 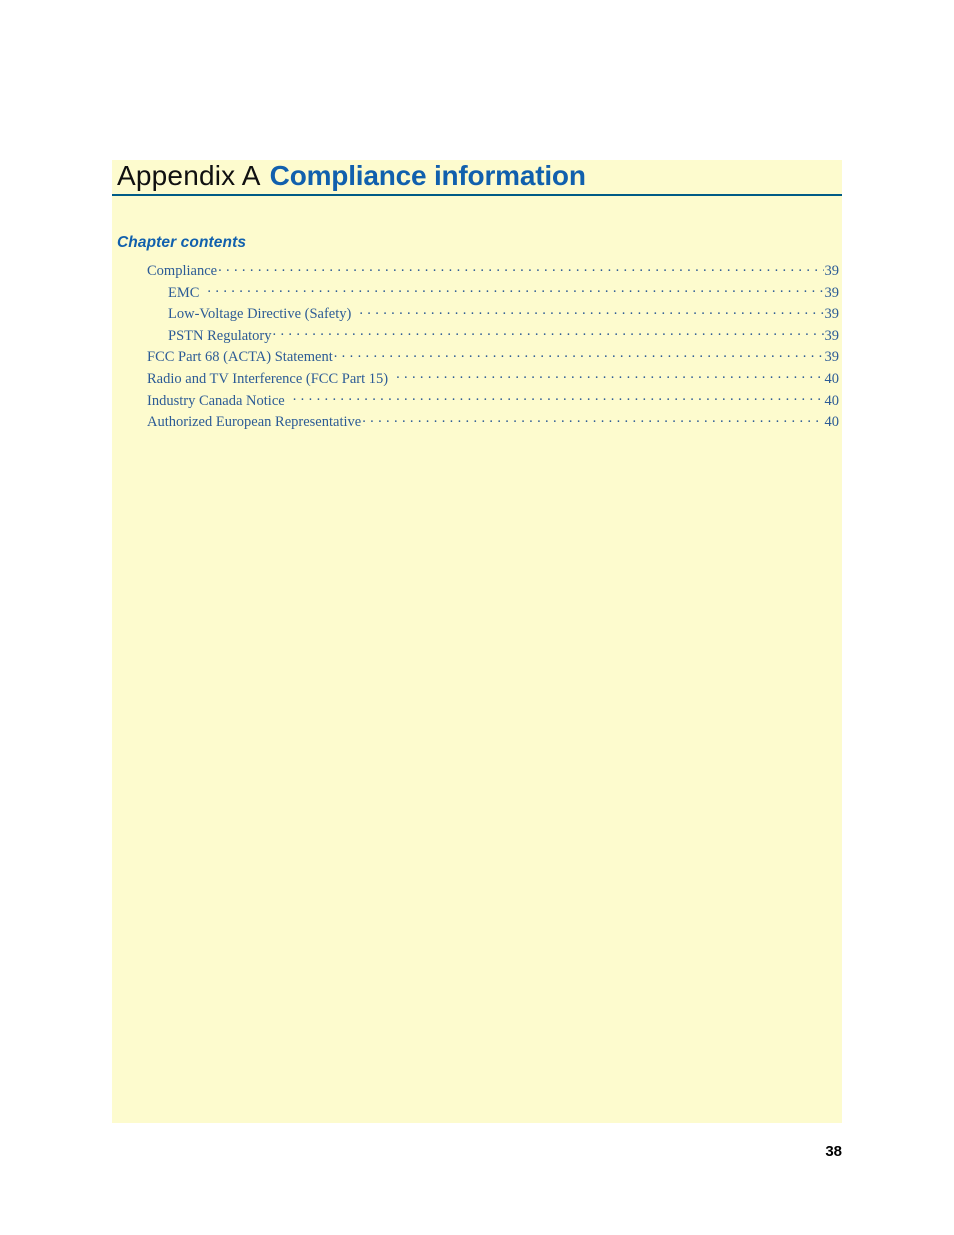 I want to click on toc-entry: Low-Voltage Directive (Safety) 39, so click(x=477, y=315).